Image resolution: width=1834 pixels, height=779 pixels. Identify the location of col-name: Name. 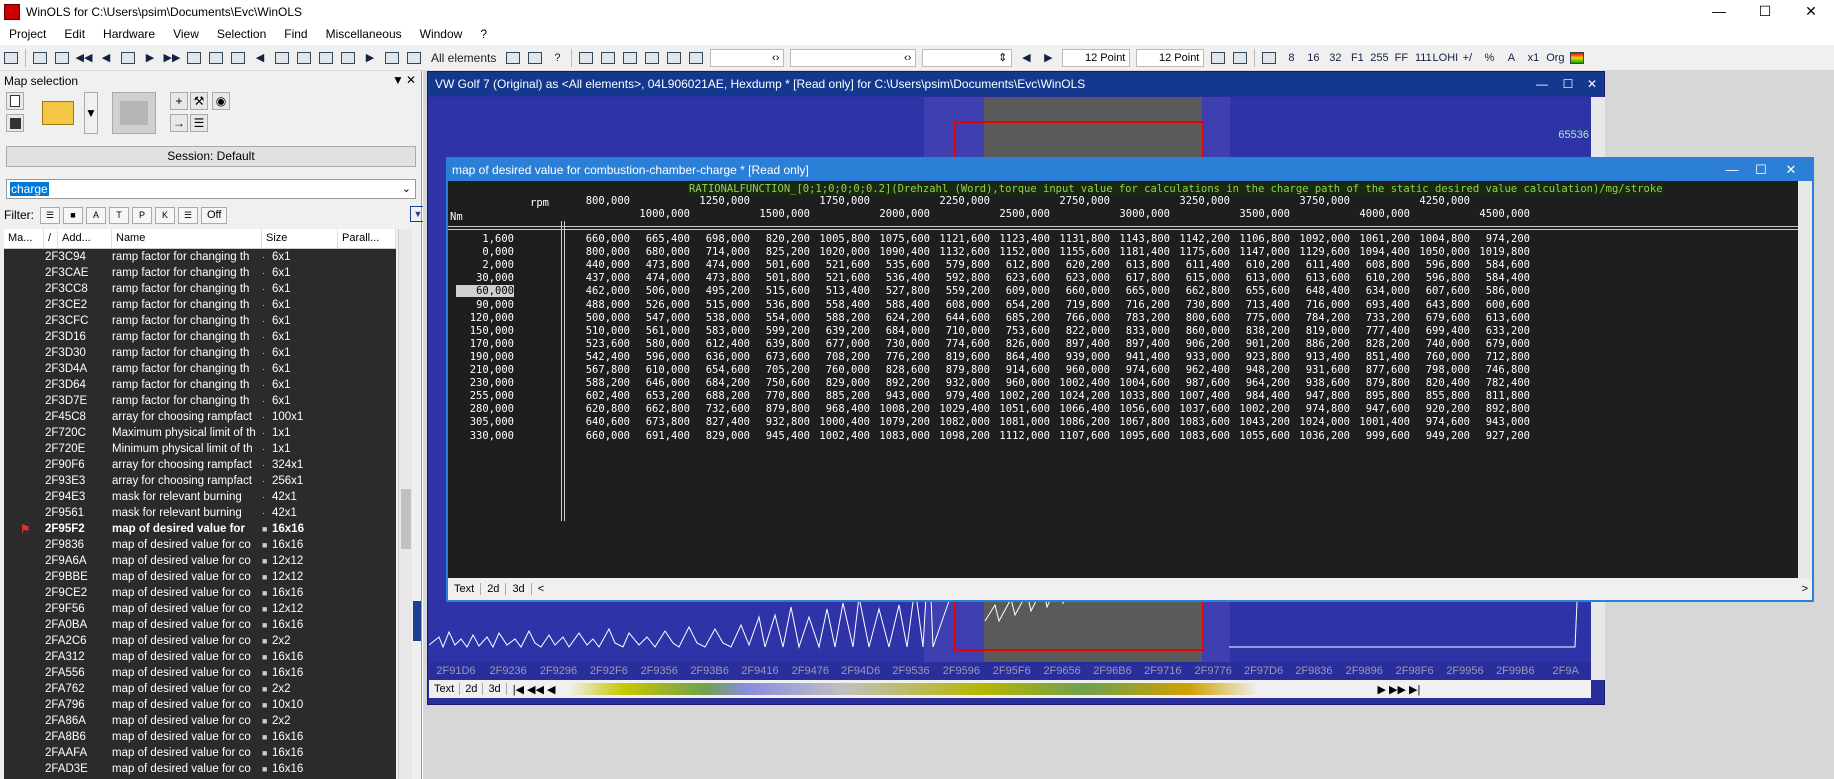
(187, 238).